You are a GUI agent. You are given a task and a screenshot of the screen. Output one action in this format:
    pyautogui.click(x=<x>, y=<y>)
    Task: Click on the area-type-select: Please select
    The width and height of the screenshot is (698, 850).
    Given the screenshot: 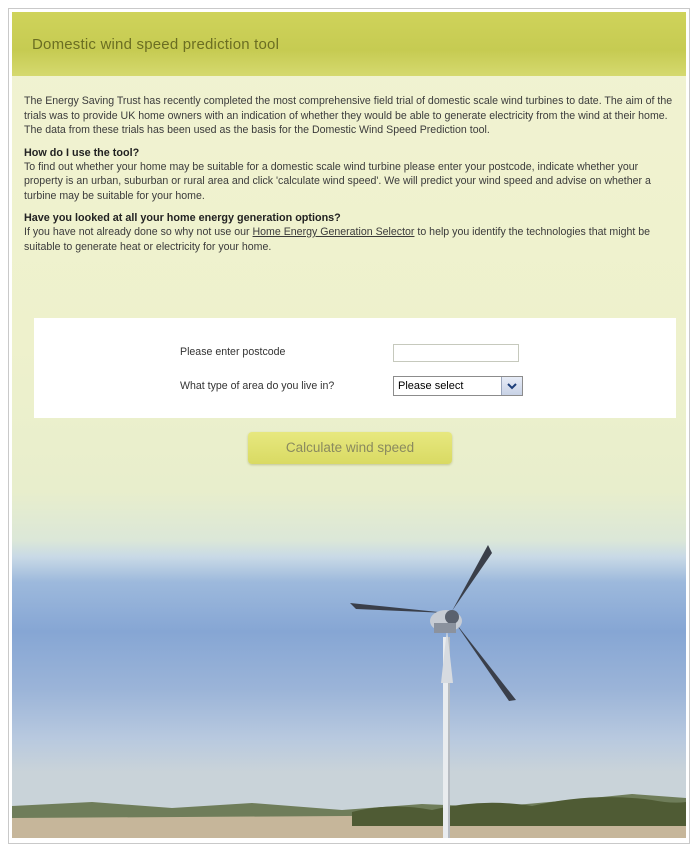 What is the action you would take?
    pyautogui.click(x=458, y=386)
    